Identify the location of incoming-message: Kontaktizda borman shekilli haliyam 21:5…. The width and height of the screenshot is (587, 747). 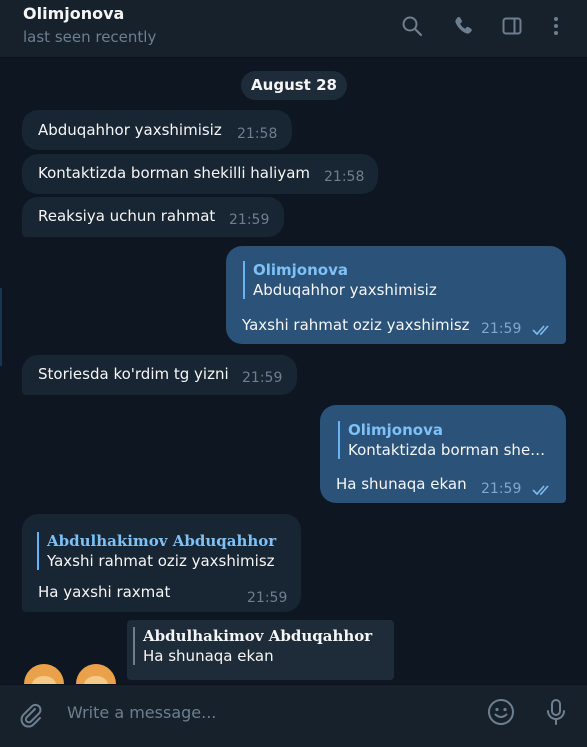
(200, 174).